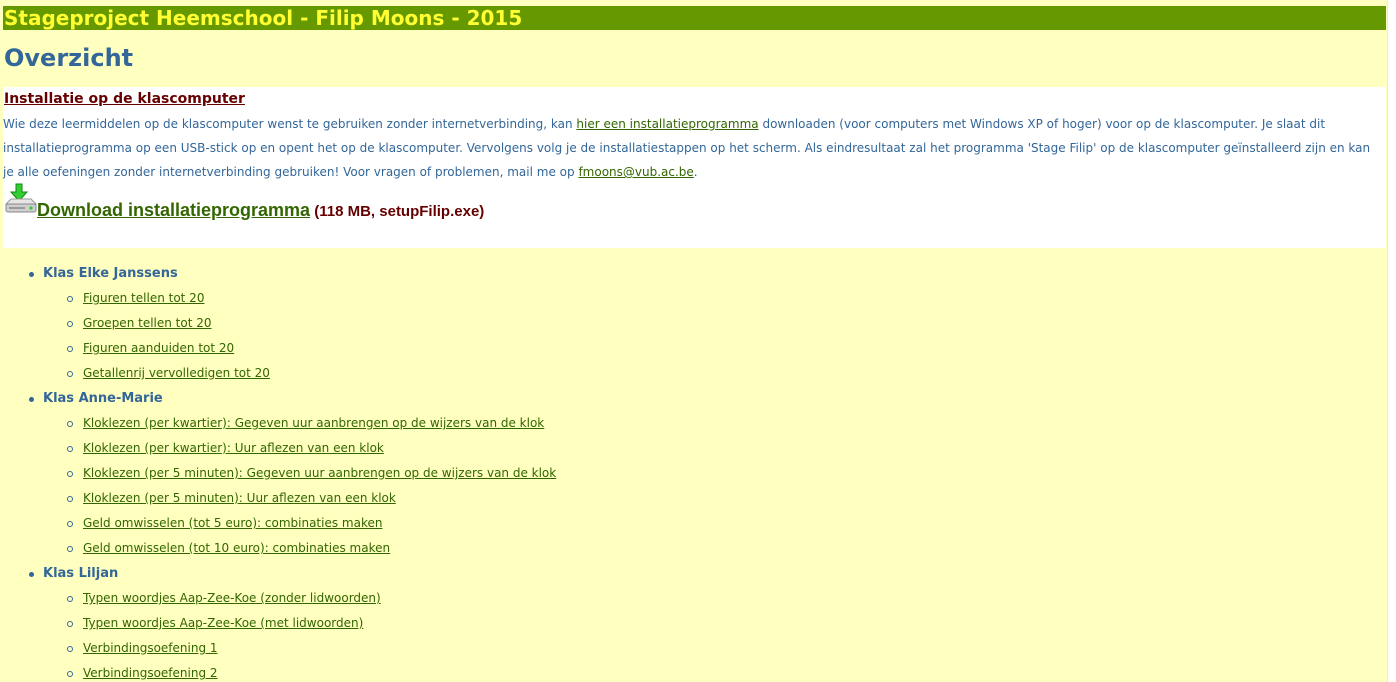 This screenshot has height=682, width=1396. What do you see at coordinates (397, 211) in the screenshot?
I see `download-file-info: (118 MB, setupFilip.exe)` at bounding box center [397, 211].